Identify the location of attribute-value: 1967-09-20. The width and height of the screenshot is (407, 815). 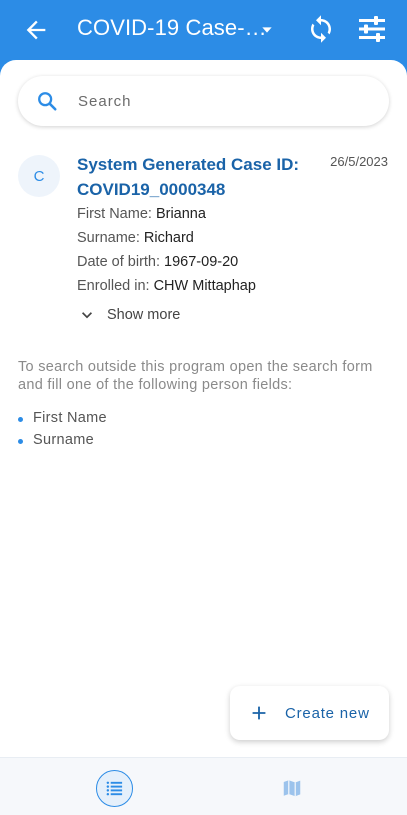
(201, 262).